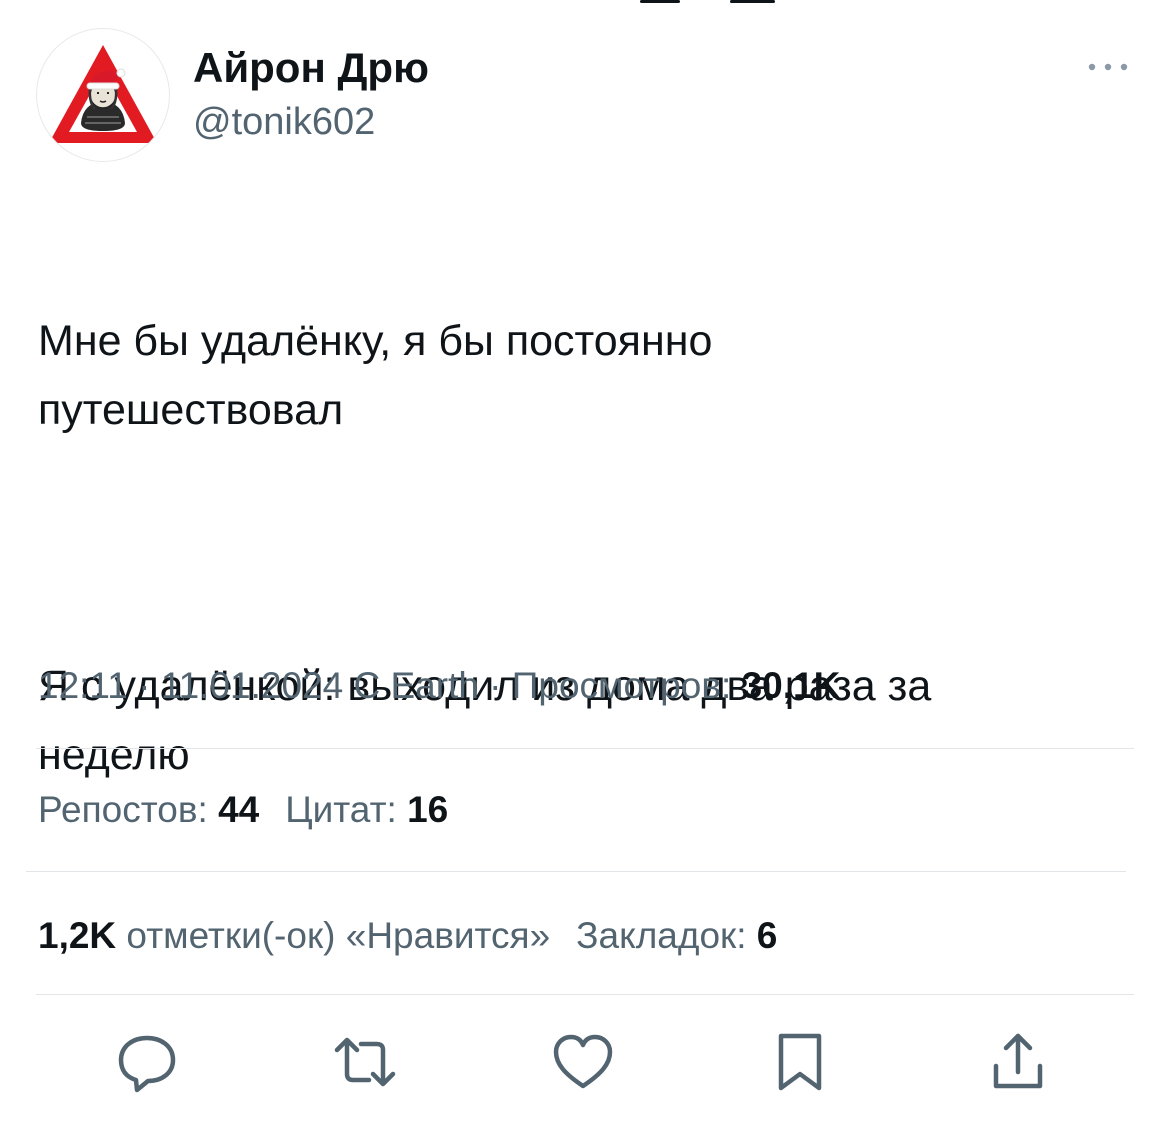 The image size is (1170, 1127). What do you see at coordinates (311, 68) in the screenshot?
I see `author-name: Айрон Дрю` at bounding box center [311, 68].